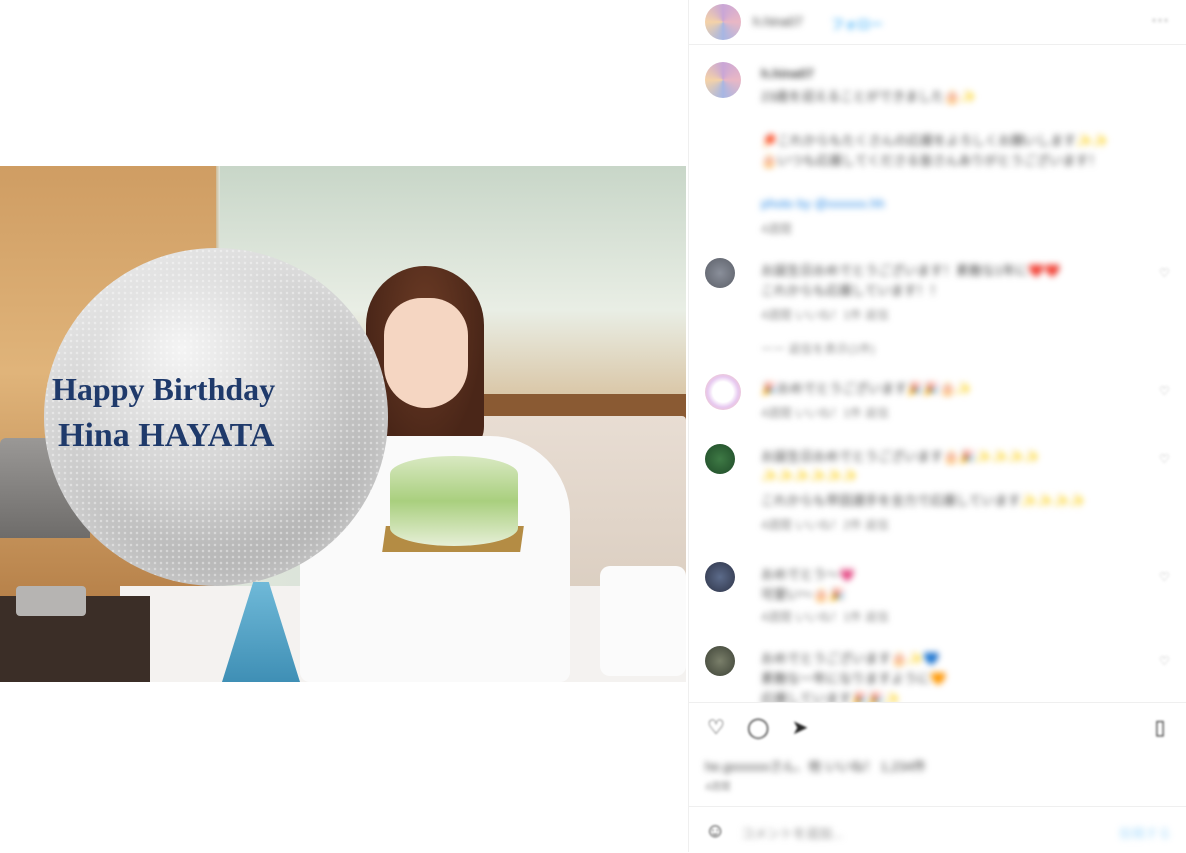 The height and width of the screenshot is (853, 1186). What do you see at coordinates (718, 787) in the screenshot?
I see `post-date: 4週間` at bounding box center [718, 787].